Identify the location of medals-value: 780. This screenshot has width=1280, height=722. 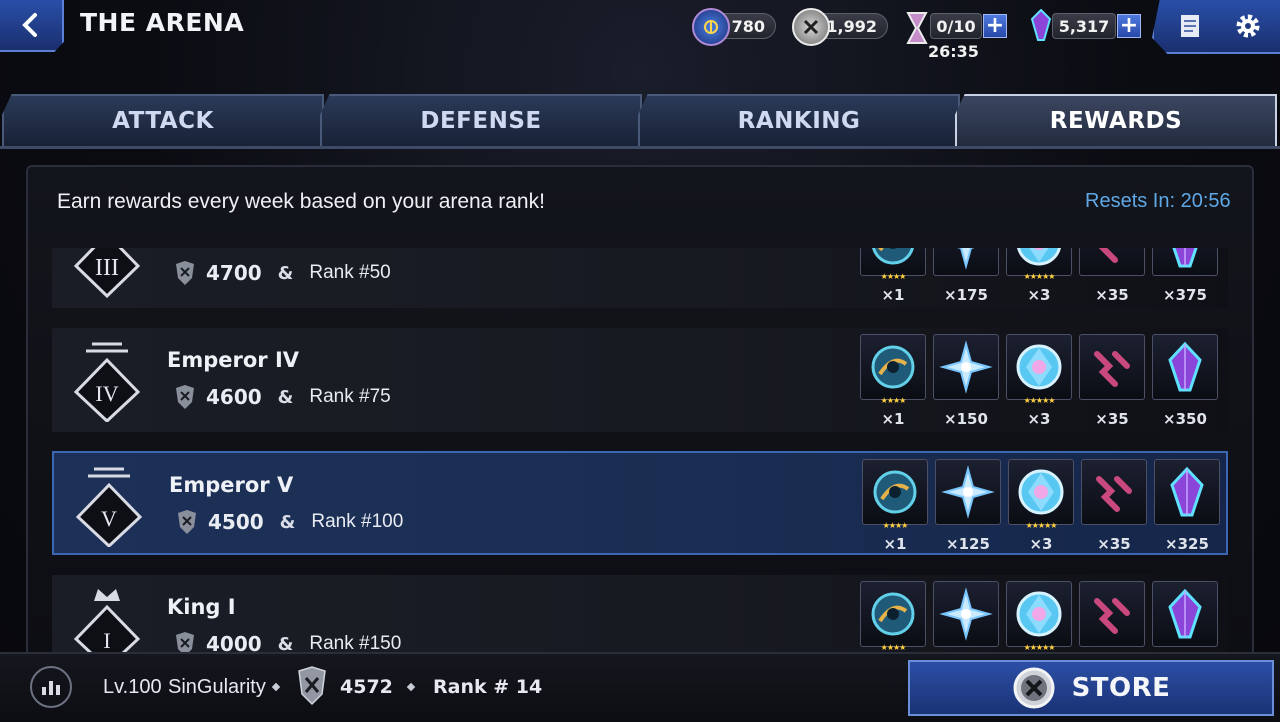
(748, 26).